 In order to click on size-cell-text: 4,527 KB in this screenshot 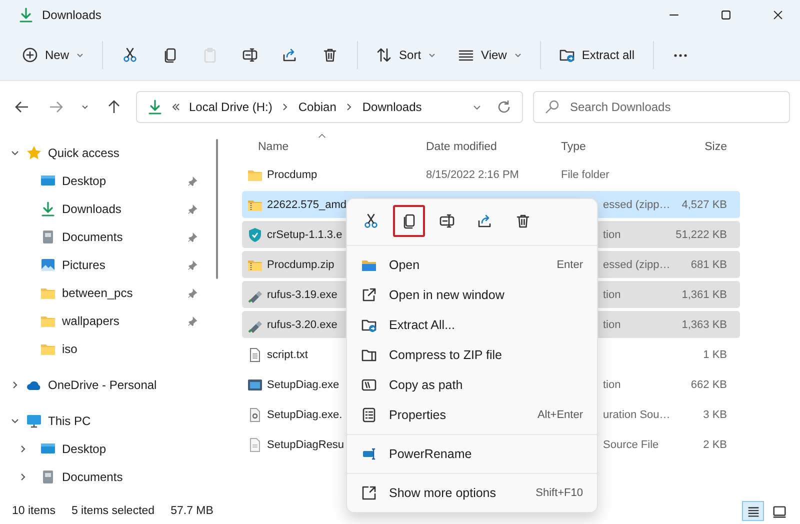, I will do `click(704, 204)`.